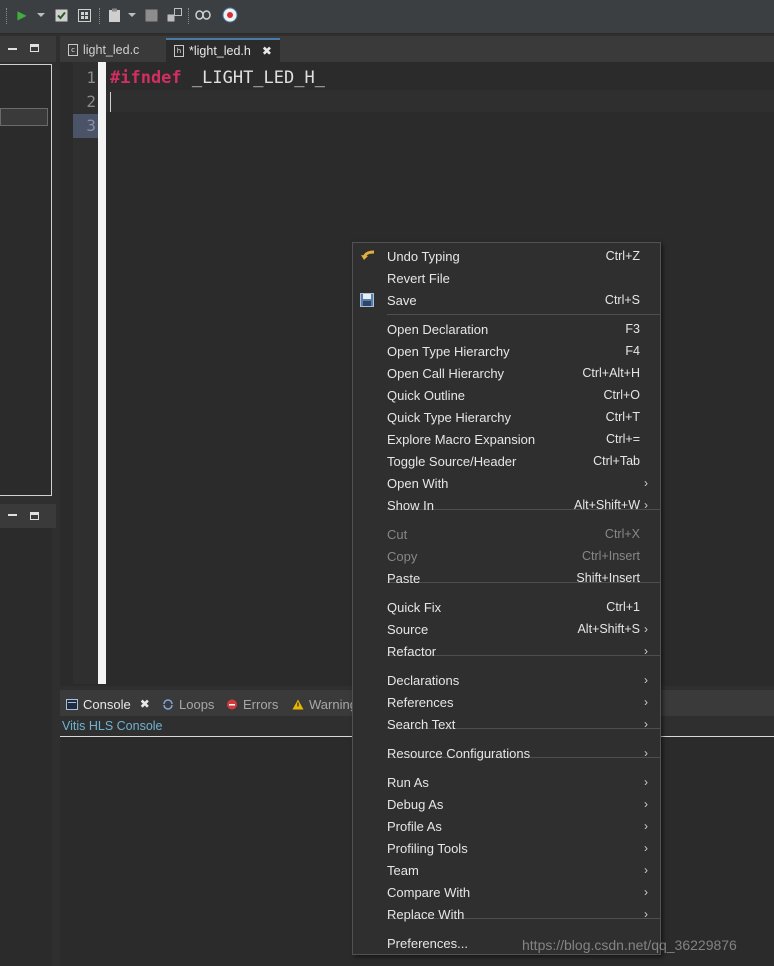 Image resolution: width=774 pixels, height=966 pixels. Describe the element at coordinates (506, 461) in the screenshot. I see `menu-item-toggle-source-header: Toggle Source/Header Ctrl+Tab` at that location.